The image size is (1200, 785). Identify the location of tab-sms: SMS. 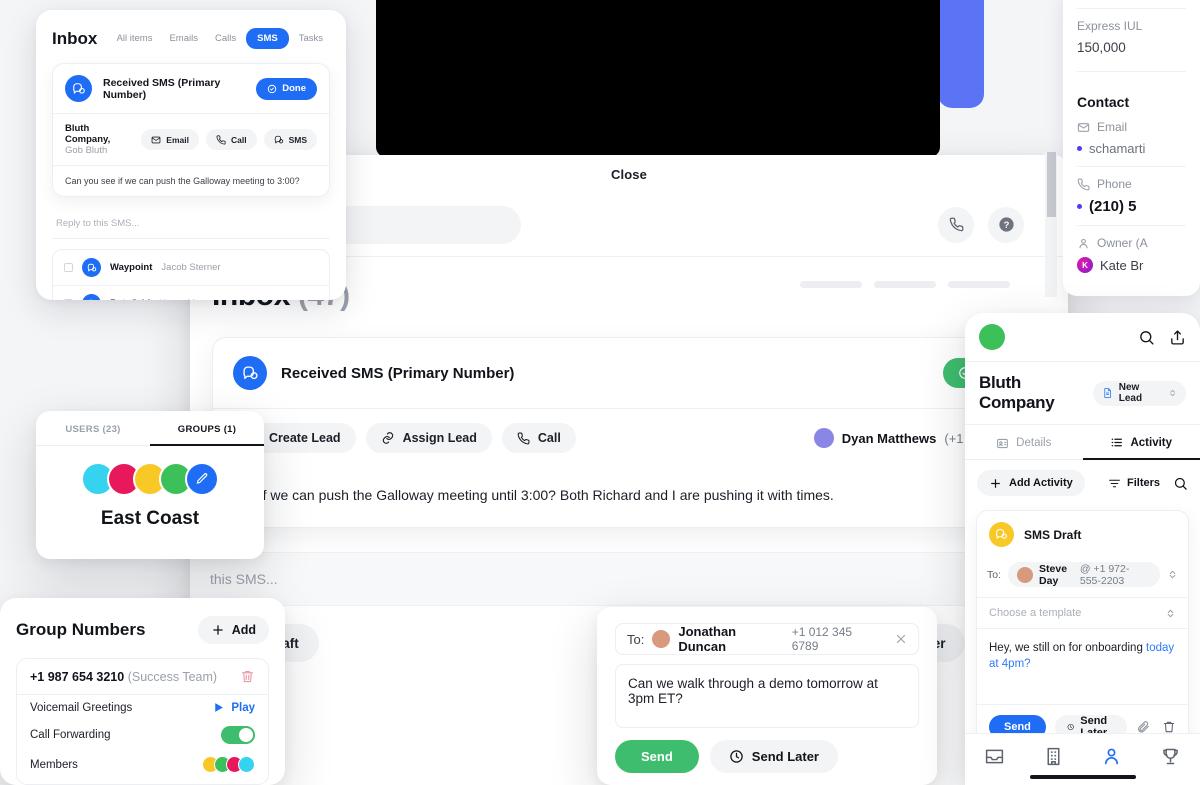
(267, 38).